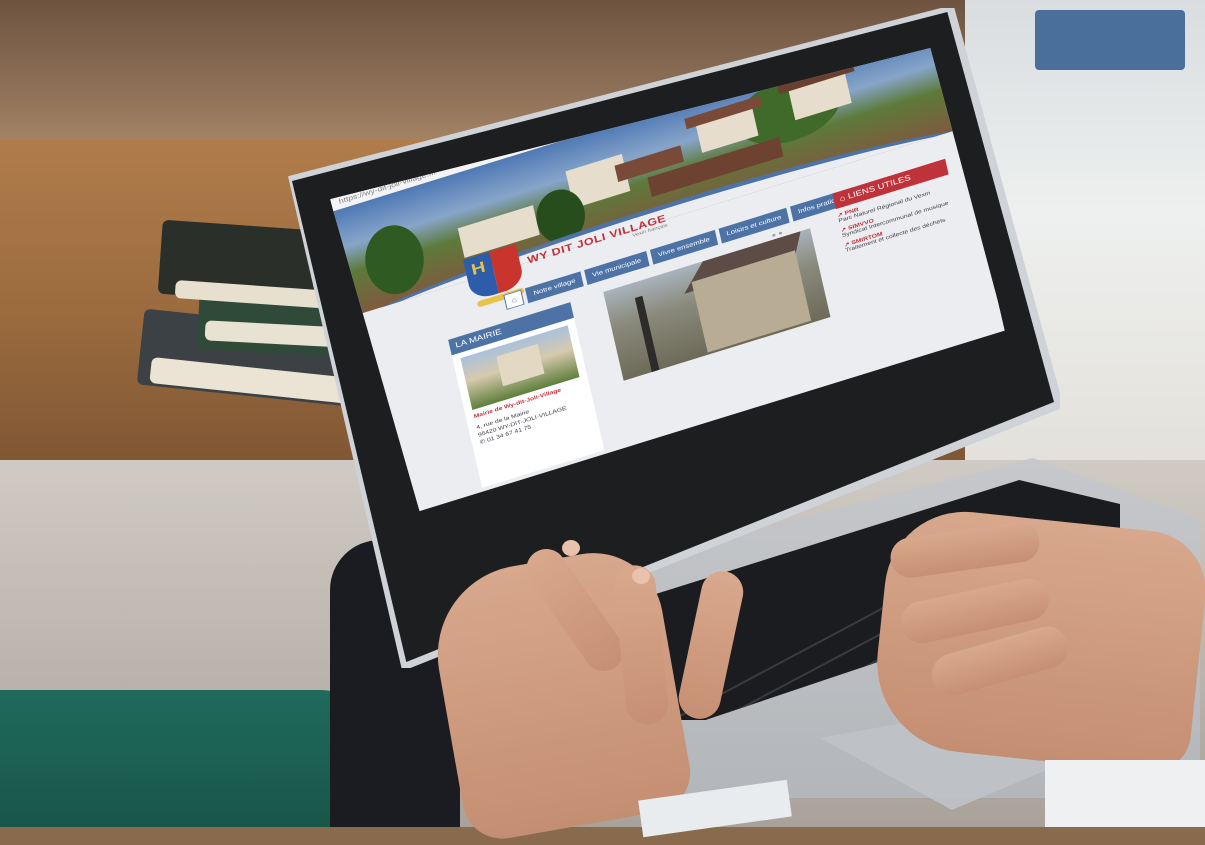 The image size is (1205, 845). What do you see at coordinates (514, 300) in the screenshot?
I see `home-icon: ⌂` at bounding box center [514, 300].